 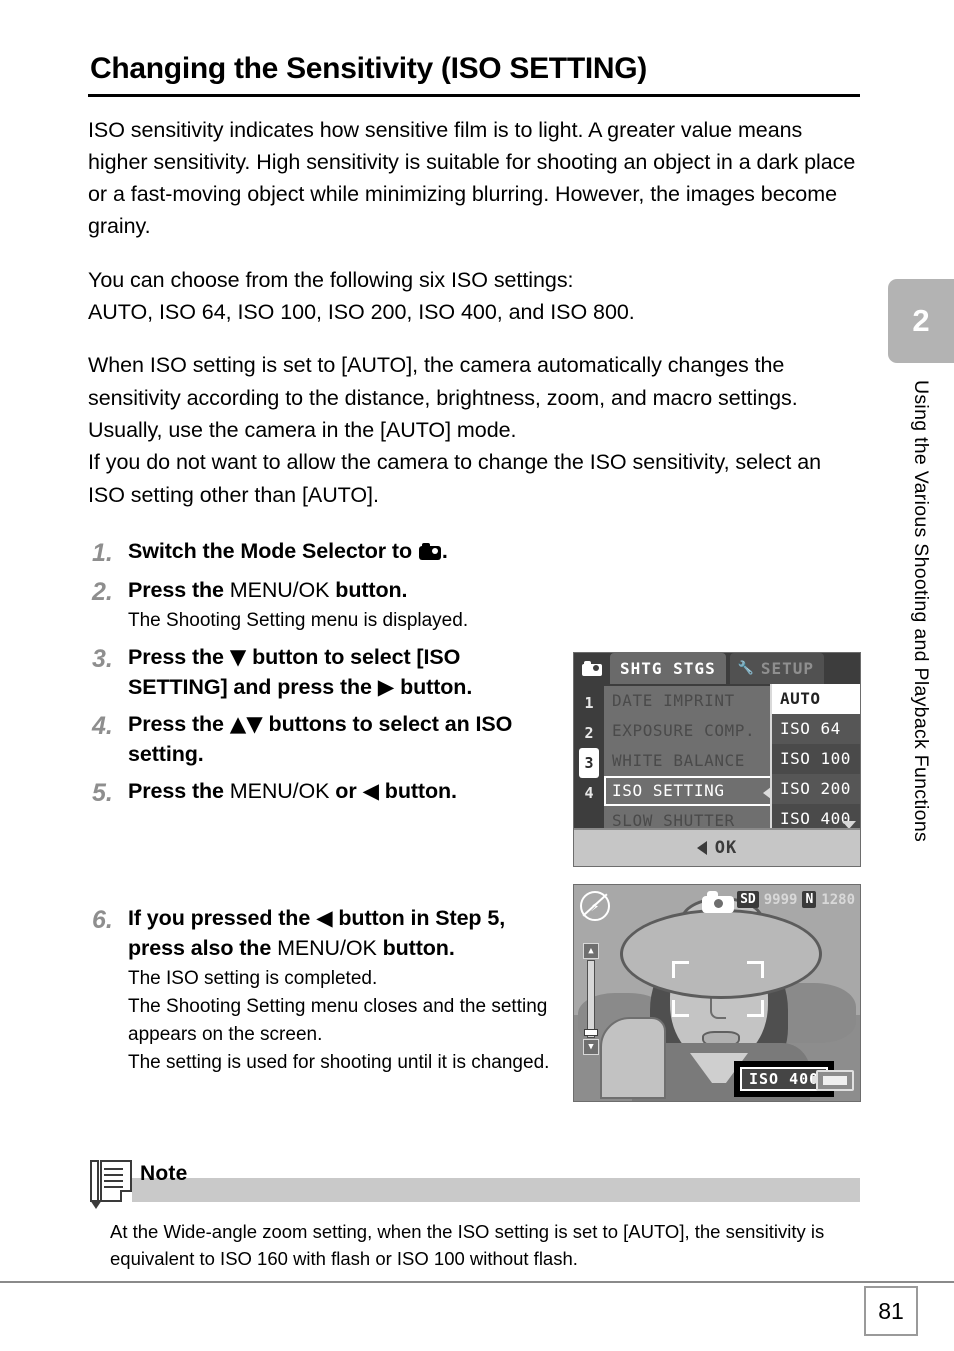 What do you see at coordinates (179, 791) in the screenshot?
I see `step-5-text-before: Press the` at bounding box center [179, 791].